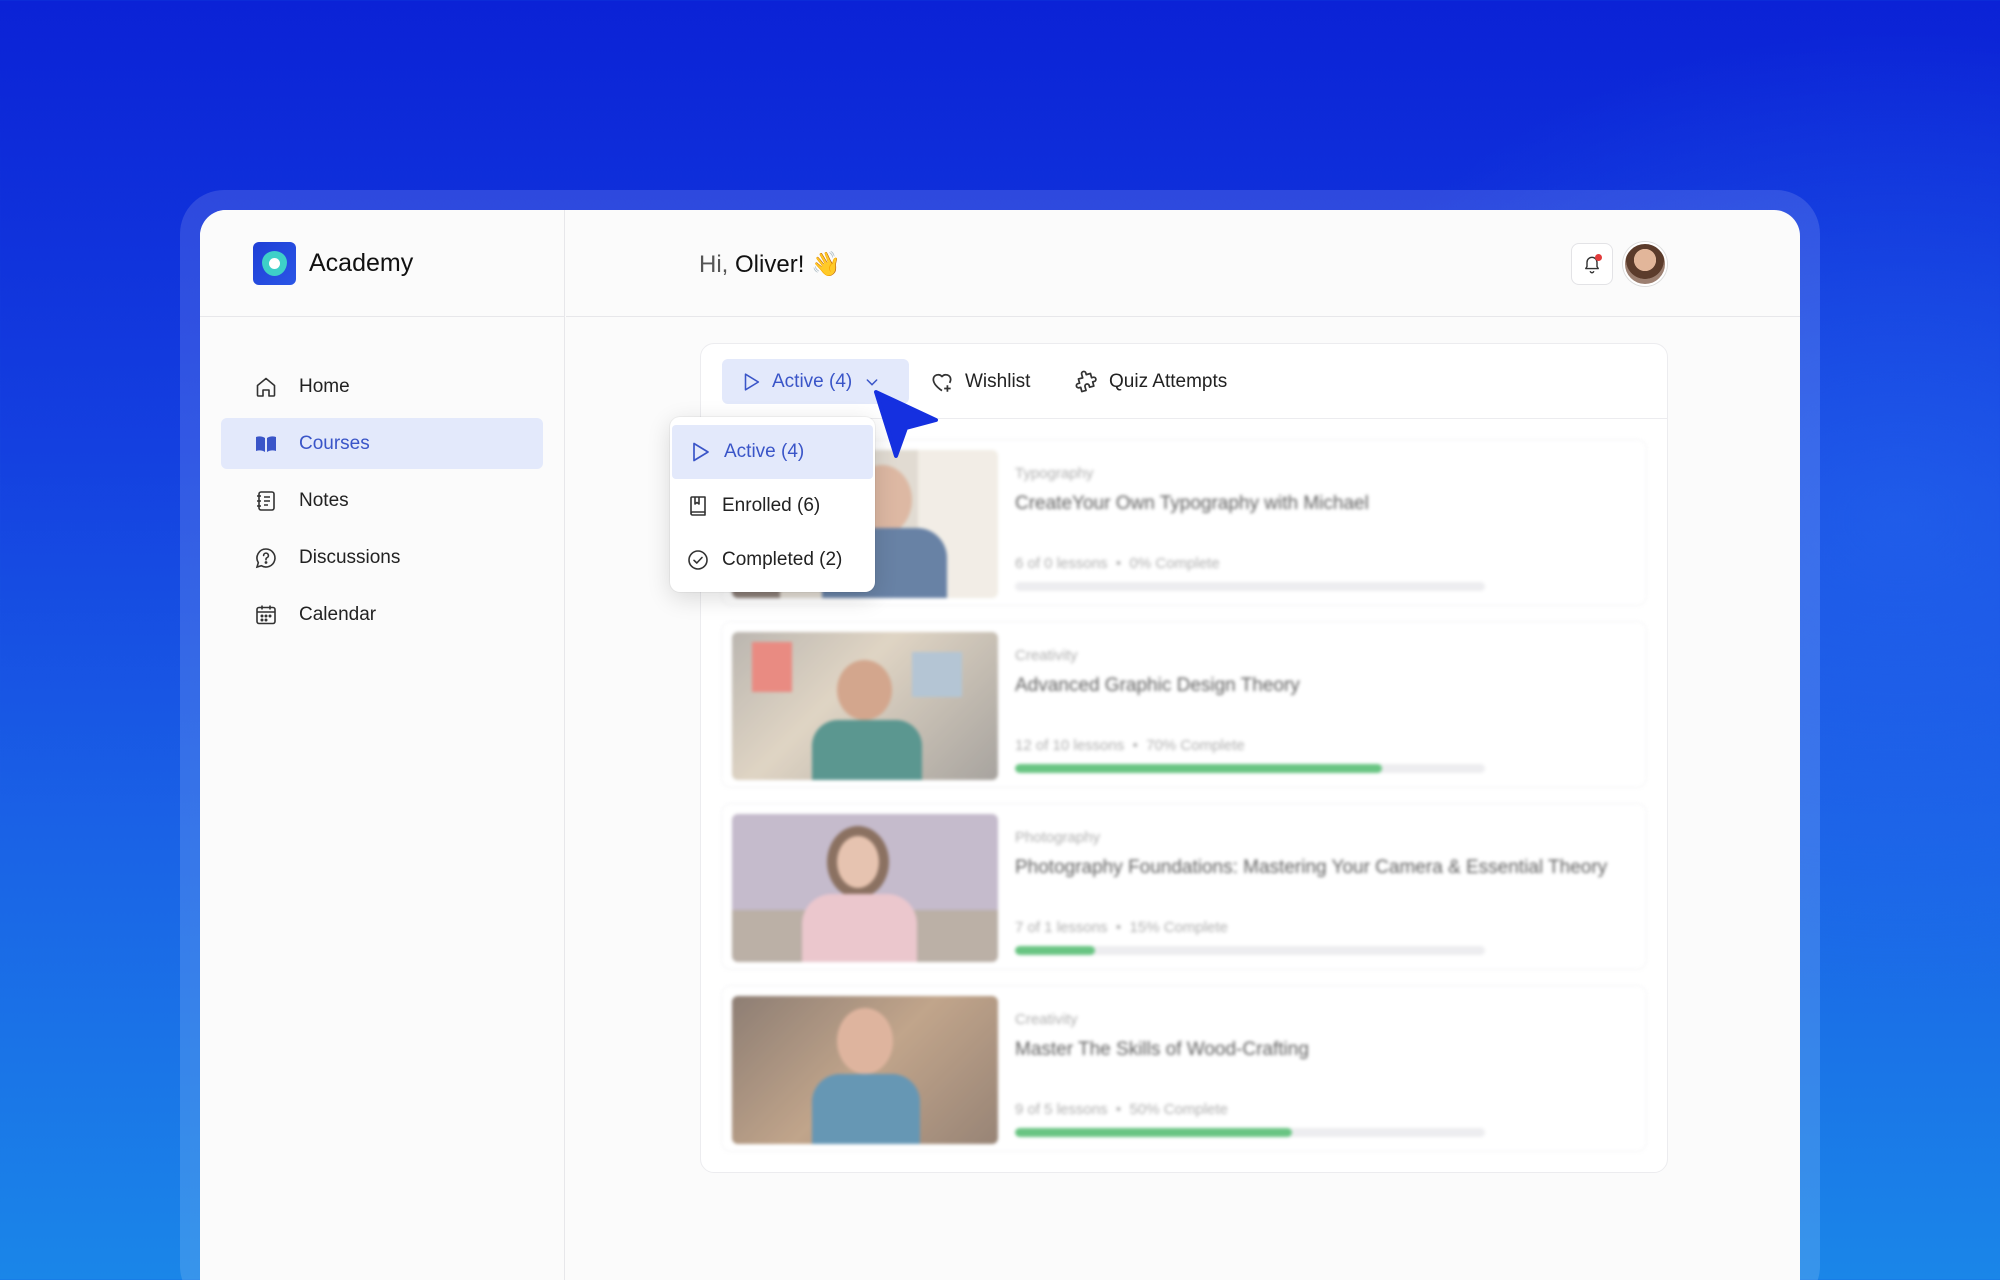  I want to click on notes-icon, so click(266, 501).